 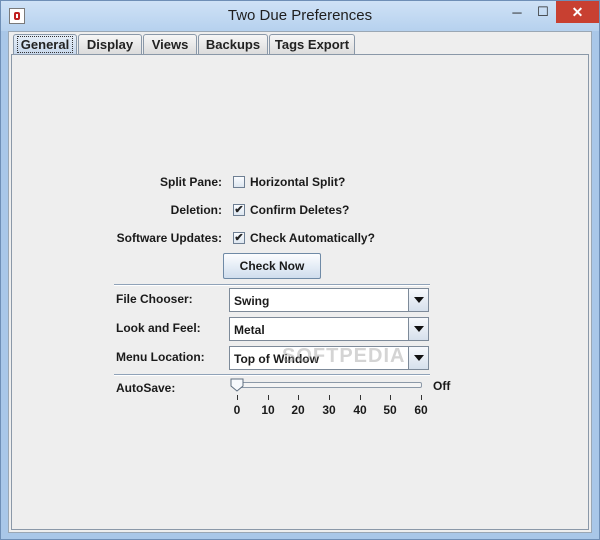 What do you see at coordinates (329, 300) in the screenshot?
I see `file-chooser-combo: Swing` at bounding box center [329, 300].